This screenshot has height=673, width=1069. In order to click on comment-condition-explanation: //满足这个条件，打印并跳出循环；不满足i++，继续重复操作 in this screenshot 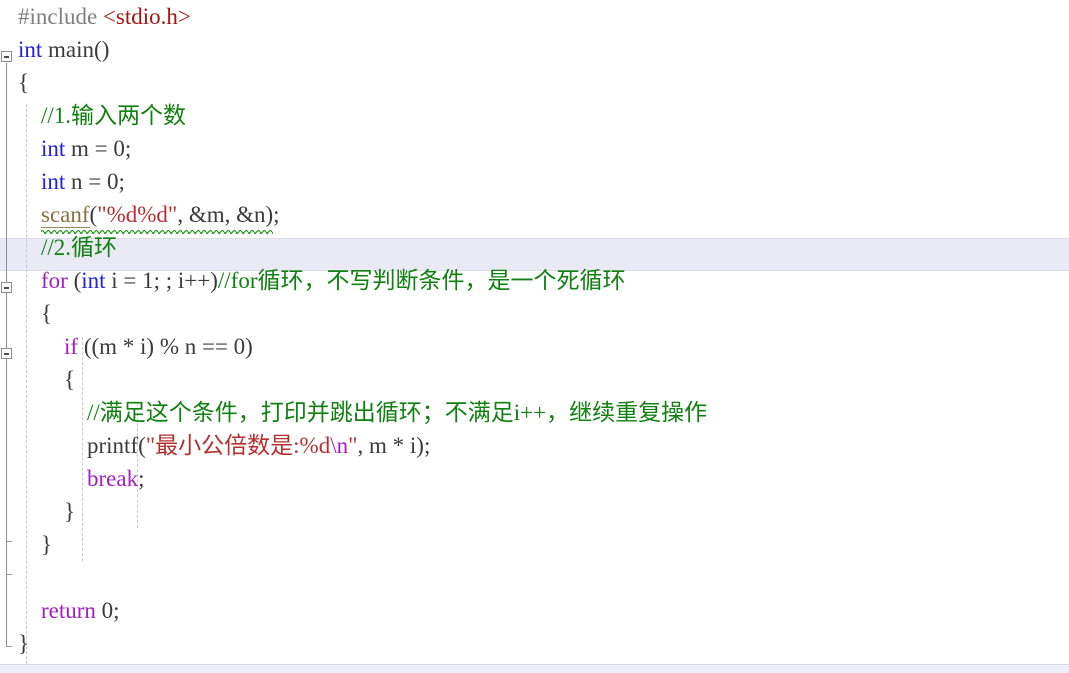, I will do `click(397, 412)`.